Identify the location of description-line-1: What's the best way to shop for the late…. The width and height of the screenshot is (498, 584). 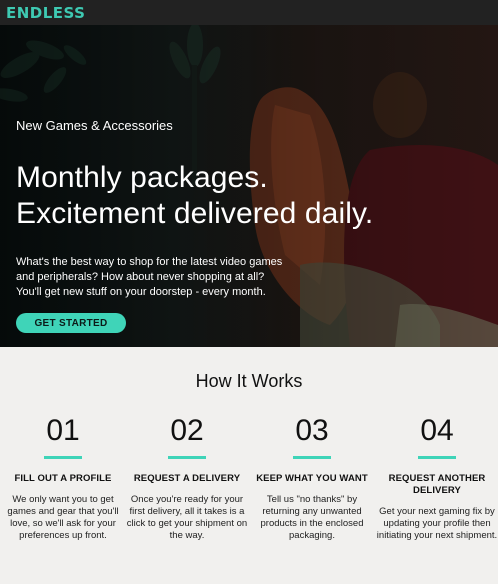
(149, 262).